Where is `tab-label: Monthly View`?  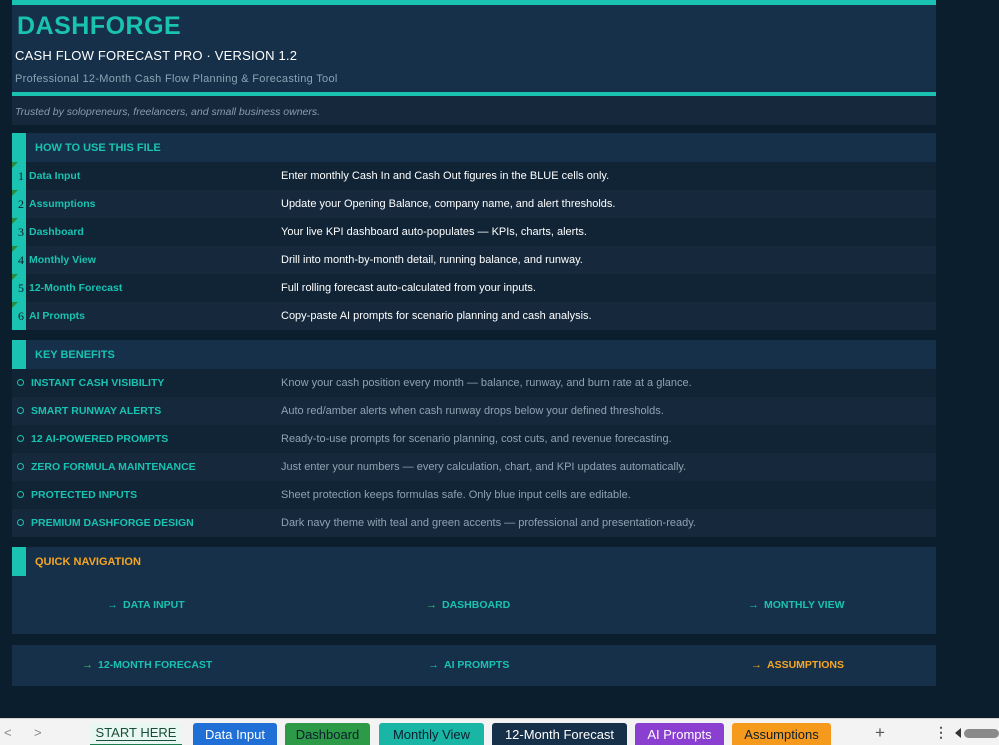 tab-label: Monthly View is located at coordinates (431, 734).